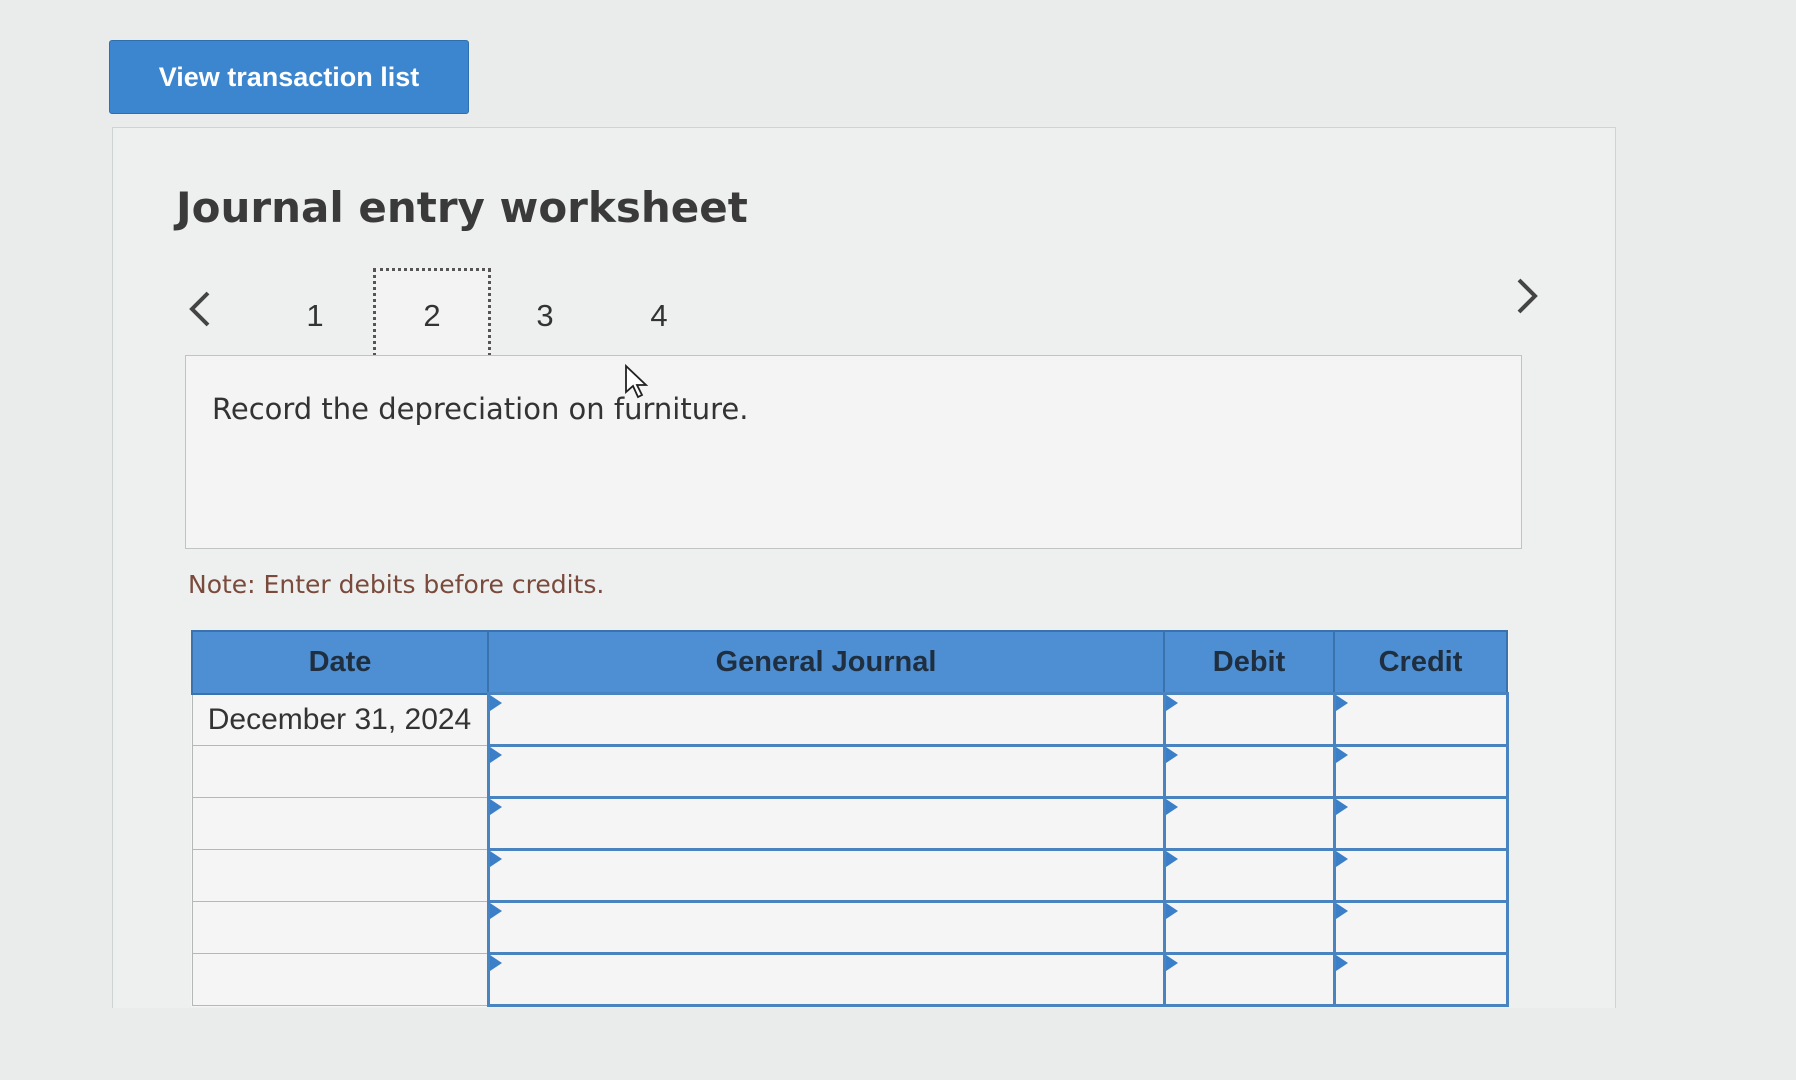 The image size is (1796, 1080). What do you see at coordinates (826, 662) in the screenshot?
I see `general-journal-header: General Journal` at bounding box center [826, 662].